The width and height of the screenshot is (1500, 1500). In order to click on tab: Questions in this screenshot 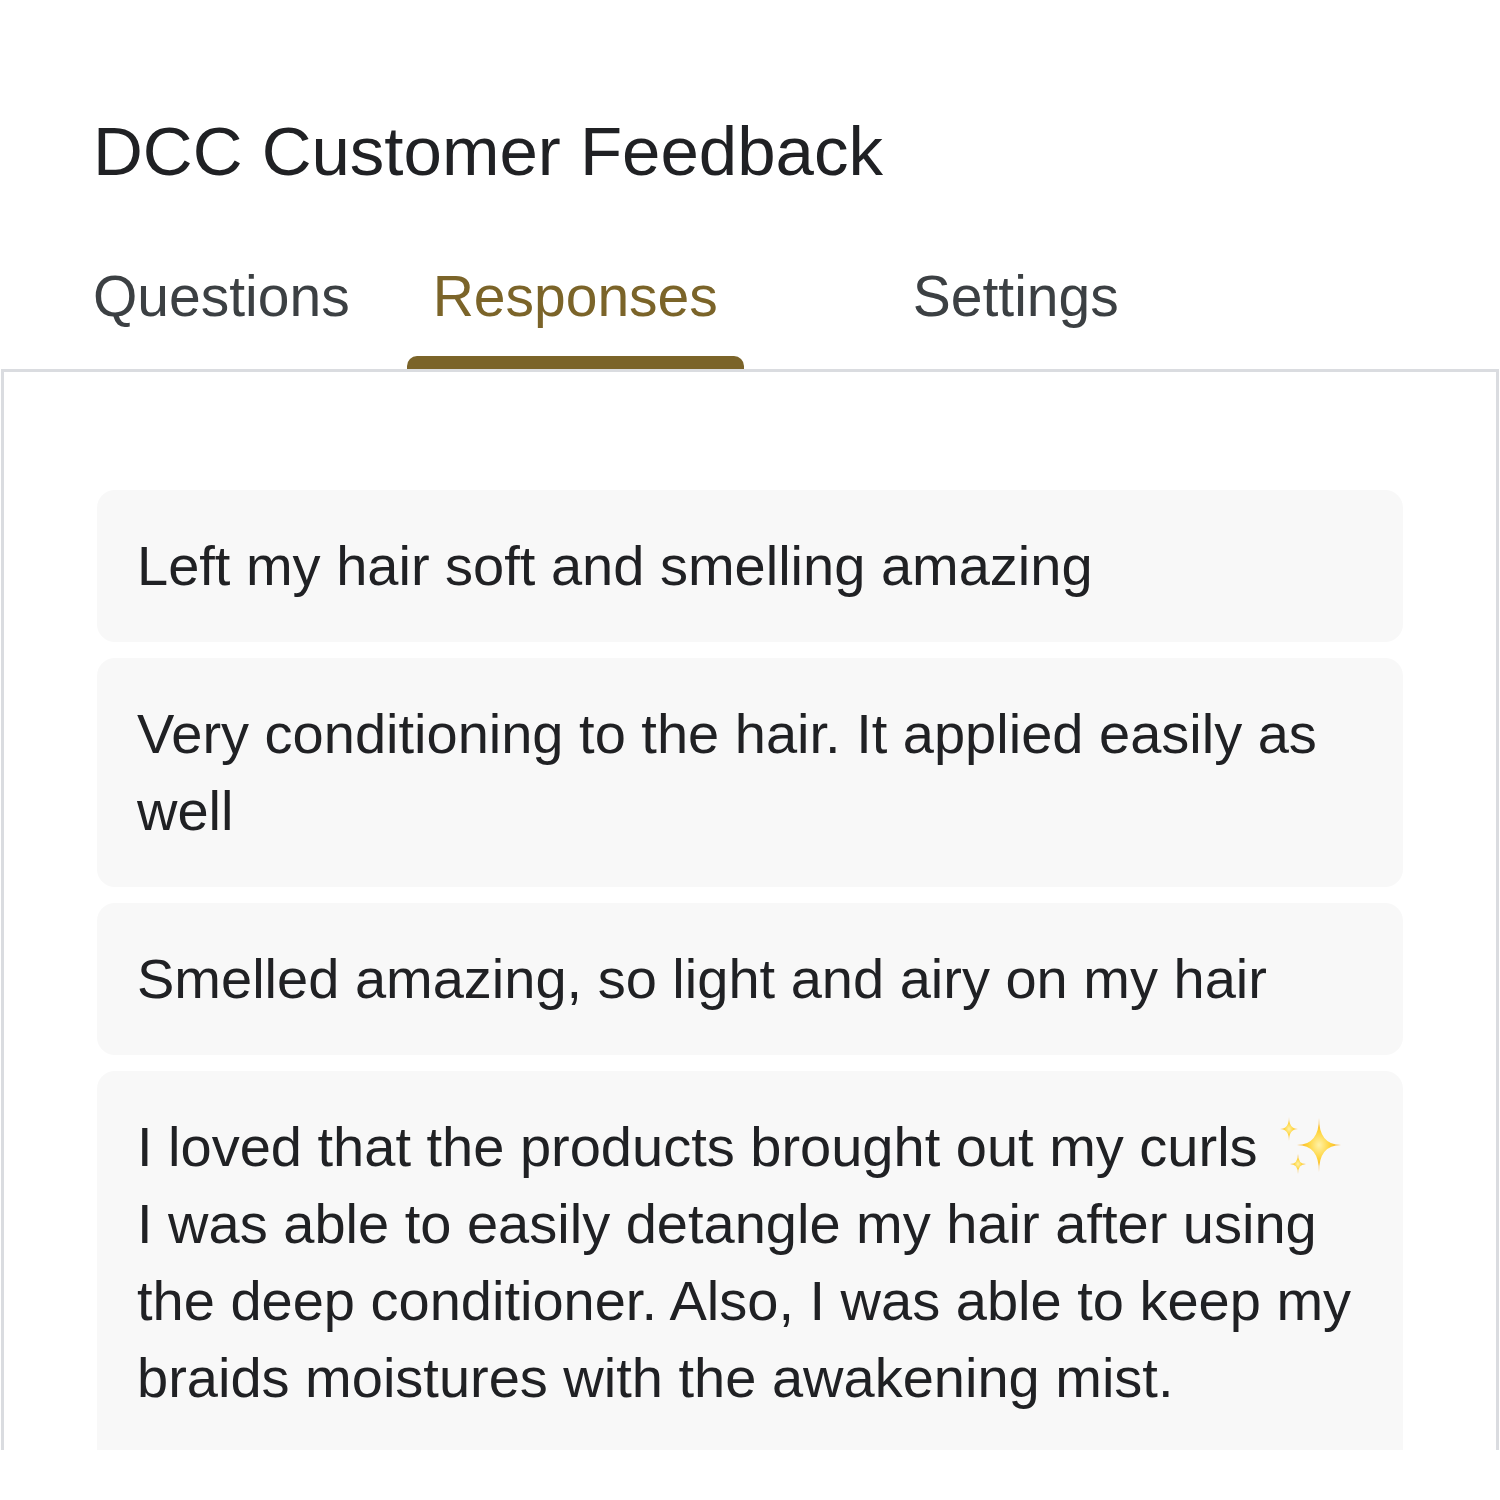, I will do `click(221, 317)`.